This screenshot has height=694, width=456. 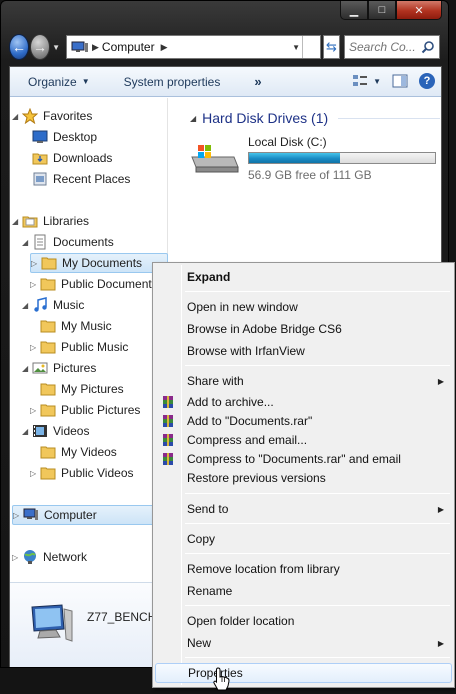 I want to click on back-button: ←, so click(x=19, y=47).